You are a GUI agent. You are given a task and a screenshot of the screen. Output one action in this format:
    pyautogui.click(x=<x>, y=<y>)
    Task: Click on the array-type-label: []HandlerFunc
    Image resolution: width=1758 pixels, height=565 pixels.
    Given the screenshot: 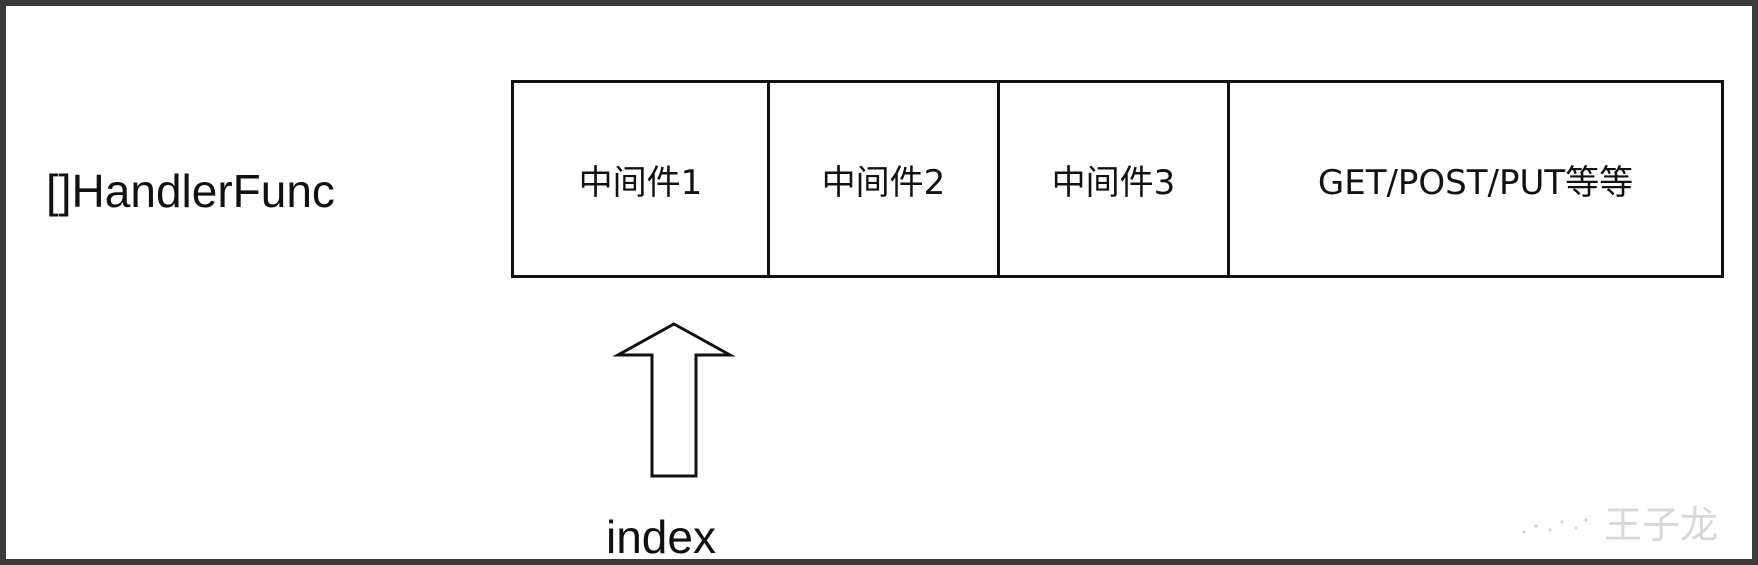 What is the action you would take?
    pyautogui.click(x=190, y=191)
    